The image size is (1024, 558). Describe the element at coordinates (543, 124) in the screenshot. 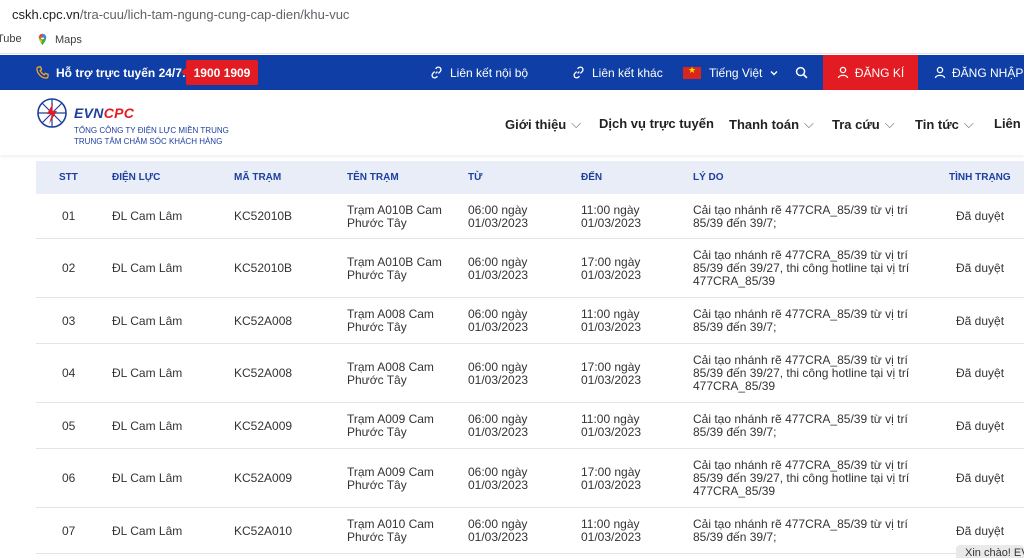

I see `nav-gioi-thieu: Giới thiệu ⌵` at that location.